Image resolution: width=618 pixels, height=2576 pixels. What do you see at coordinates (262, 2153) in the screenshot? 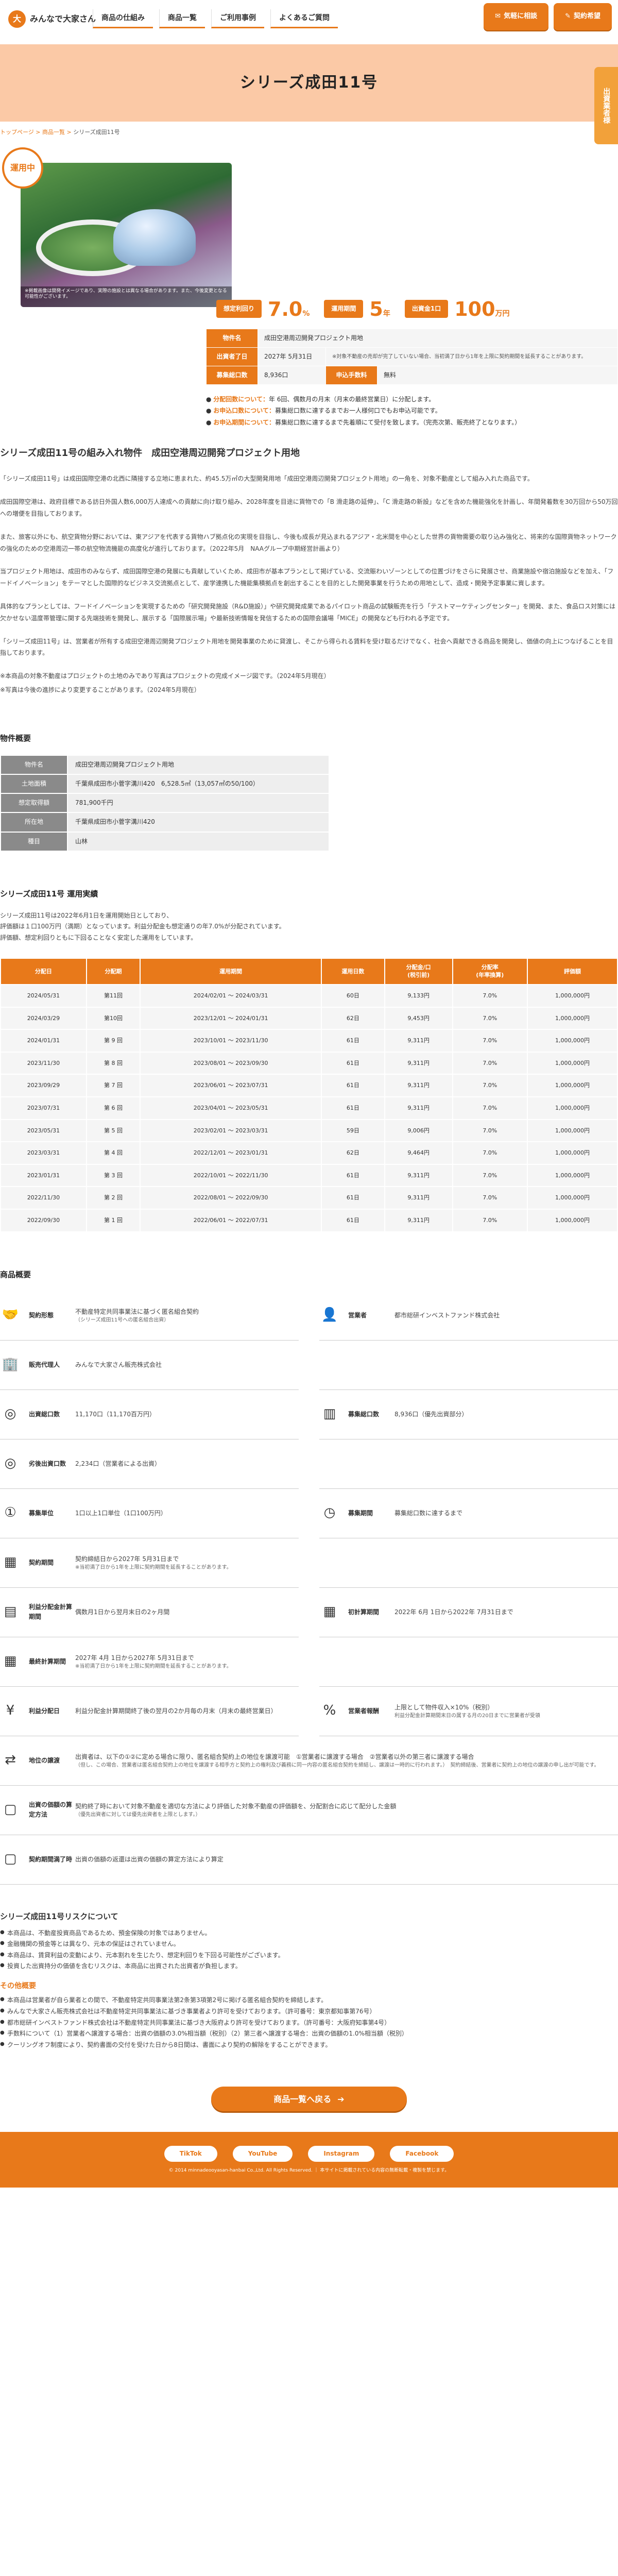
I see `youtube-link: YouTube` at bounding box center [262, 2153].